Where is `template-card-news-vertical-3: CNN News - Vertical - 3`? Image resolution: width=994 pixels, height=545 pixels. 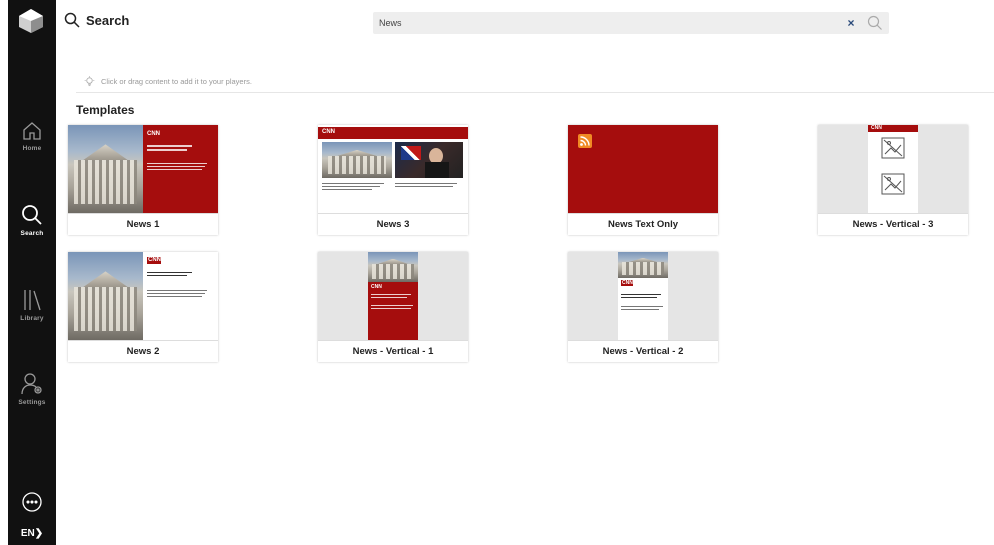
template-card-news-vertical-3: CNN News - Vertical - 3 is located at coordinates (893, 180).